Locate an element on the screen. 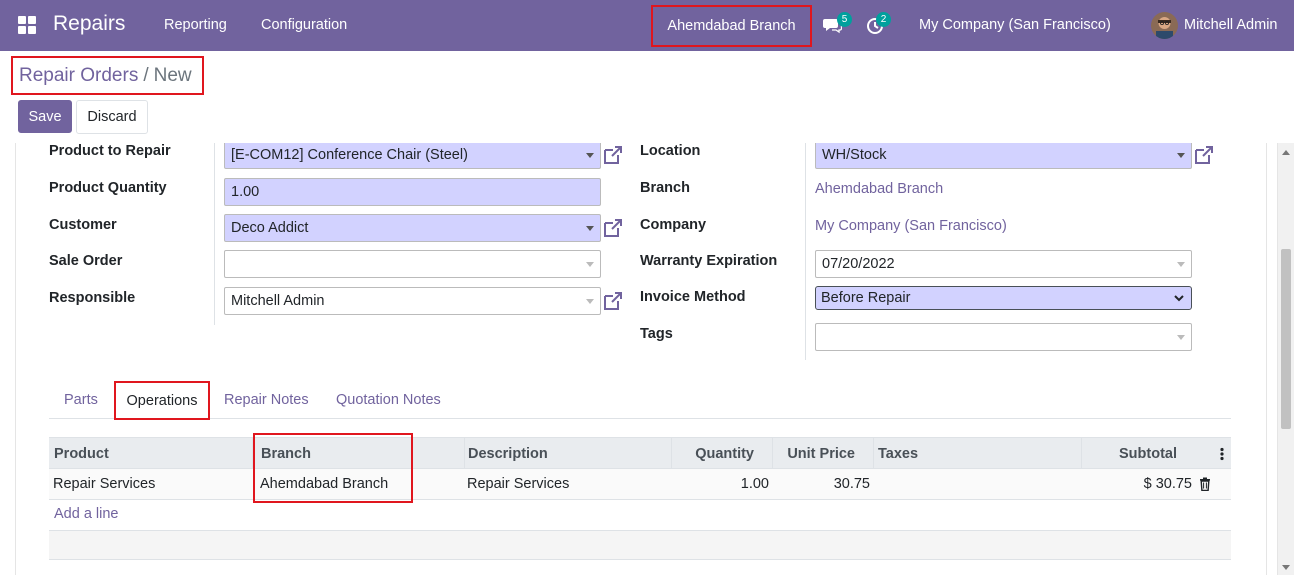 This screenshot has width=1294, height=575. scrollbar is located at coordinates (1285, 359).